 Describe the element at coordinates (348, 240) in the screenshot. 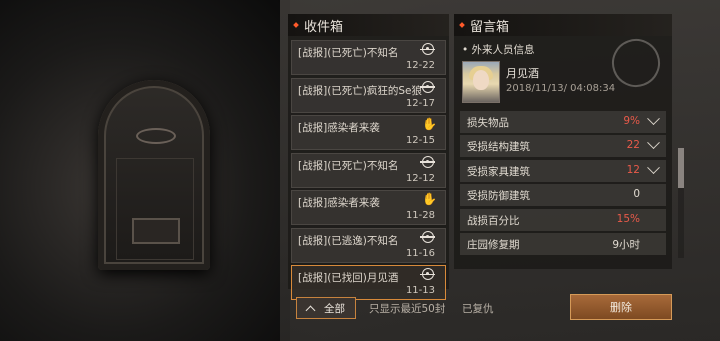

I see `mail-title: [战报](已逃逸)不知名` at that location.